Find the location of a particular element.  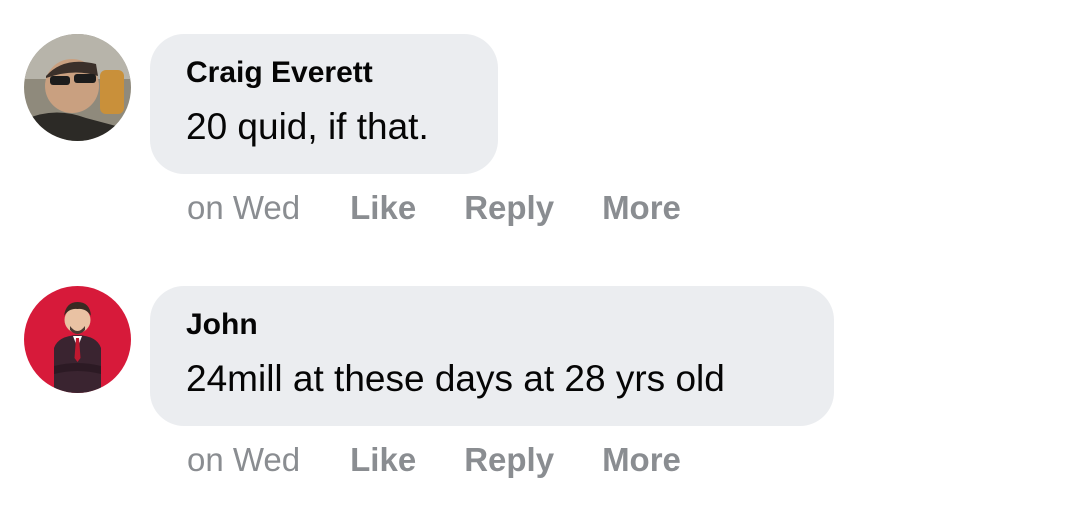

comment-text: 24mill at these days at 28 yrs old is located at coordinates (455, 378).